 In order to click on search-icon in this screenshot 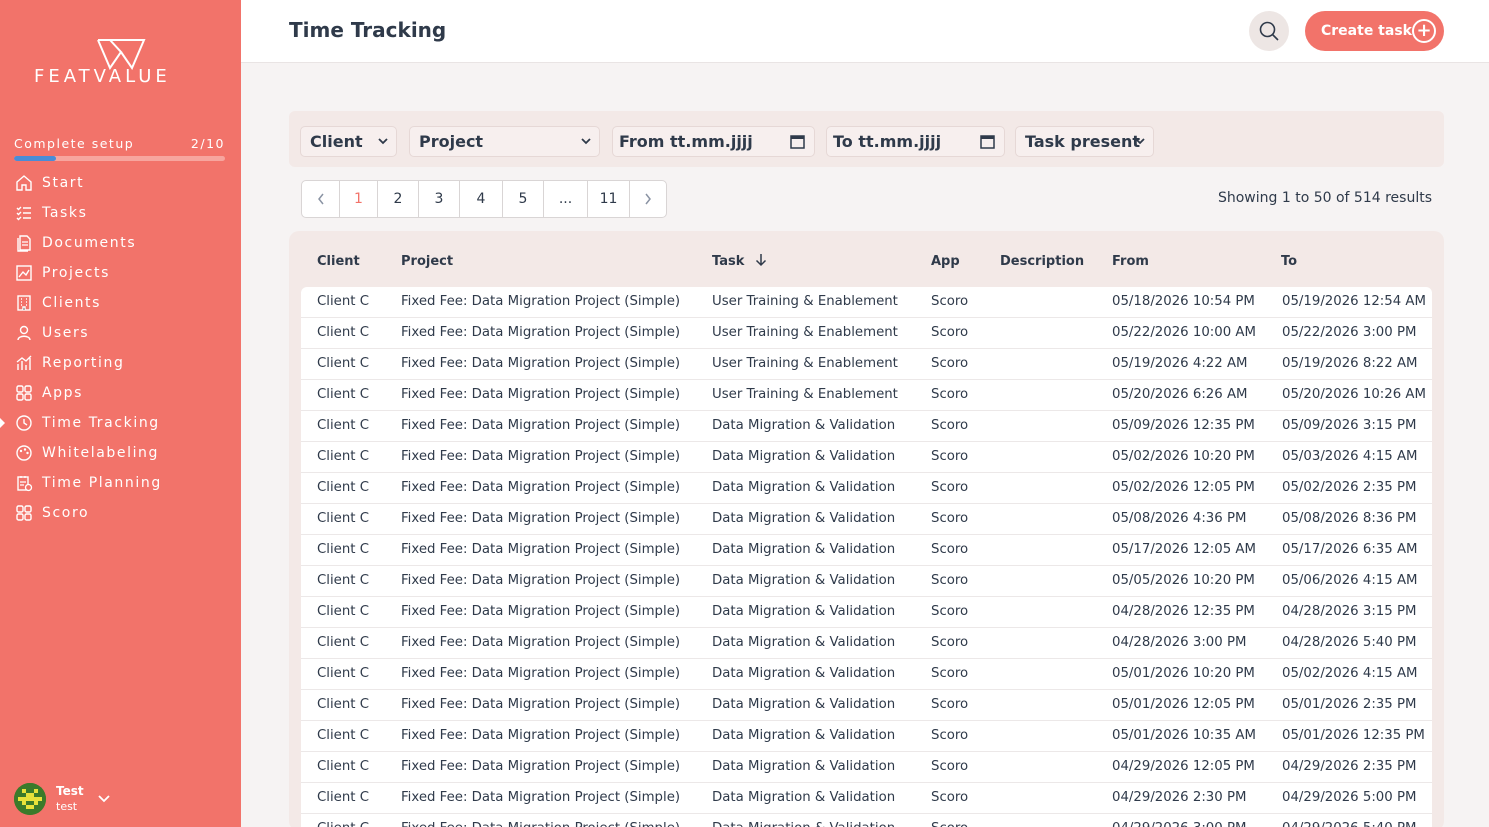, I will do `click(1269, 31)`.